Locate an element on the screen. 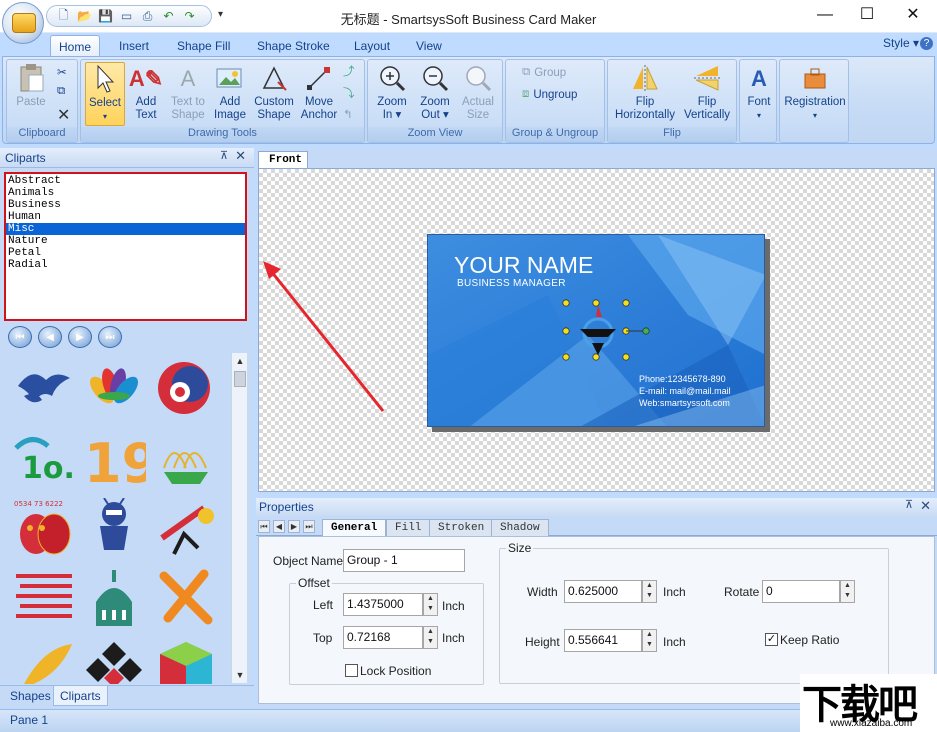 The height and width of the screenshot is (732, 937). category-item: Petal is located at coordinates (125, 253).